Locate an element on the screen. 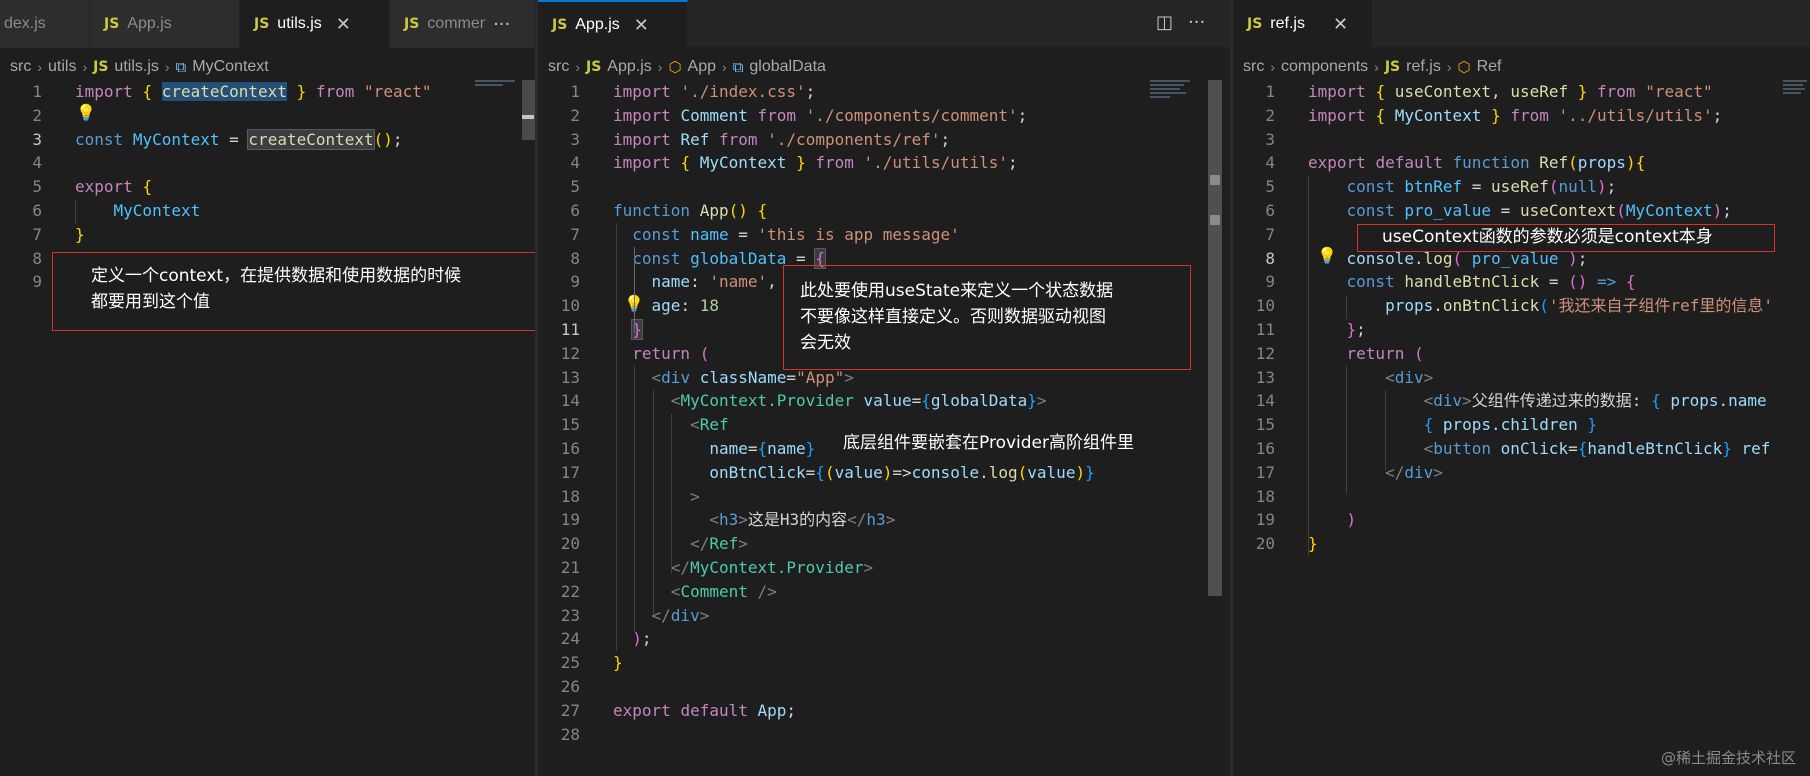 Image resolution: width=1810 pixels, height=776 pixels. tab-app-js: JS App.js is located at coordinates (165, 24).